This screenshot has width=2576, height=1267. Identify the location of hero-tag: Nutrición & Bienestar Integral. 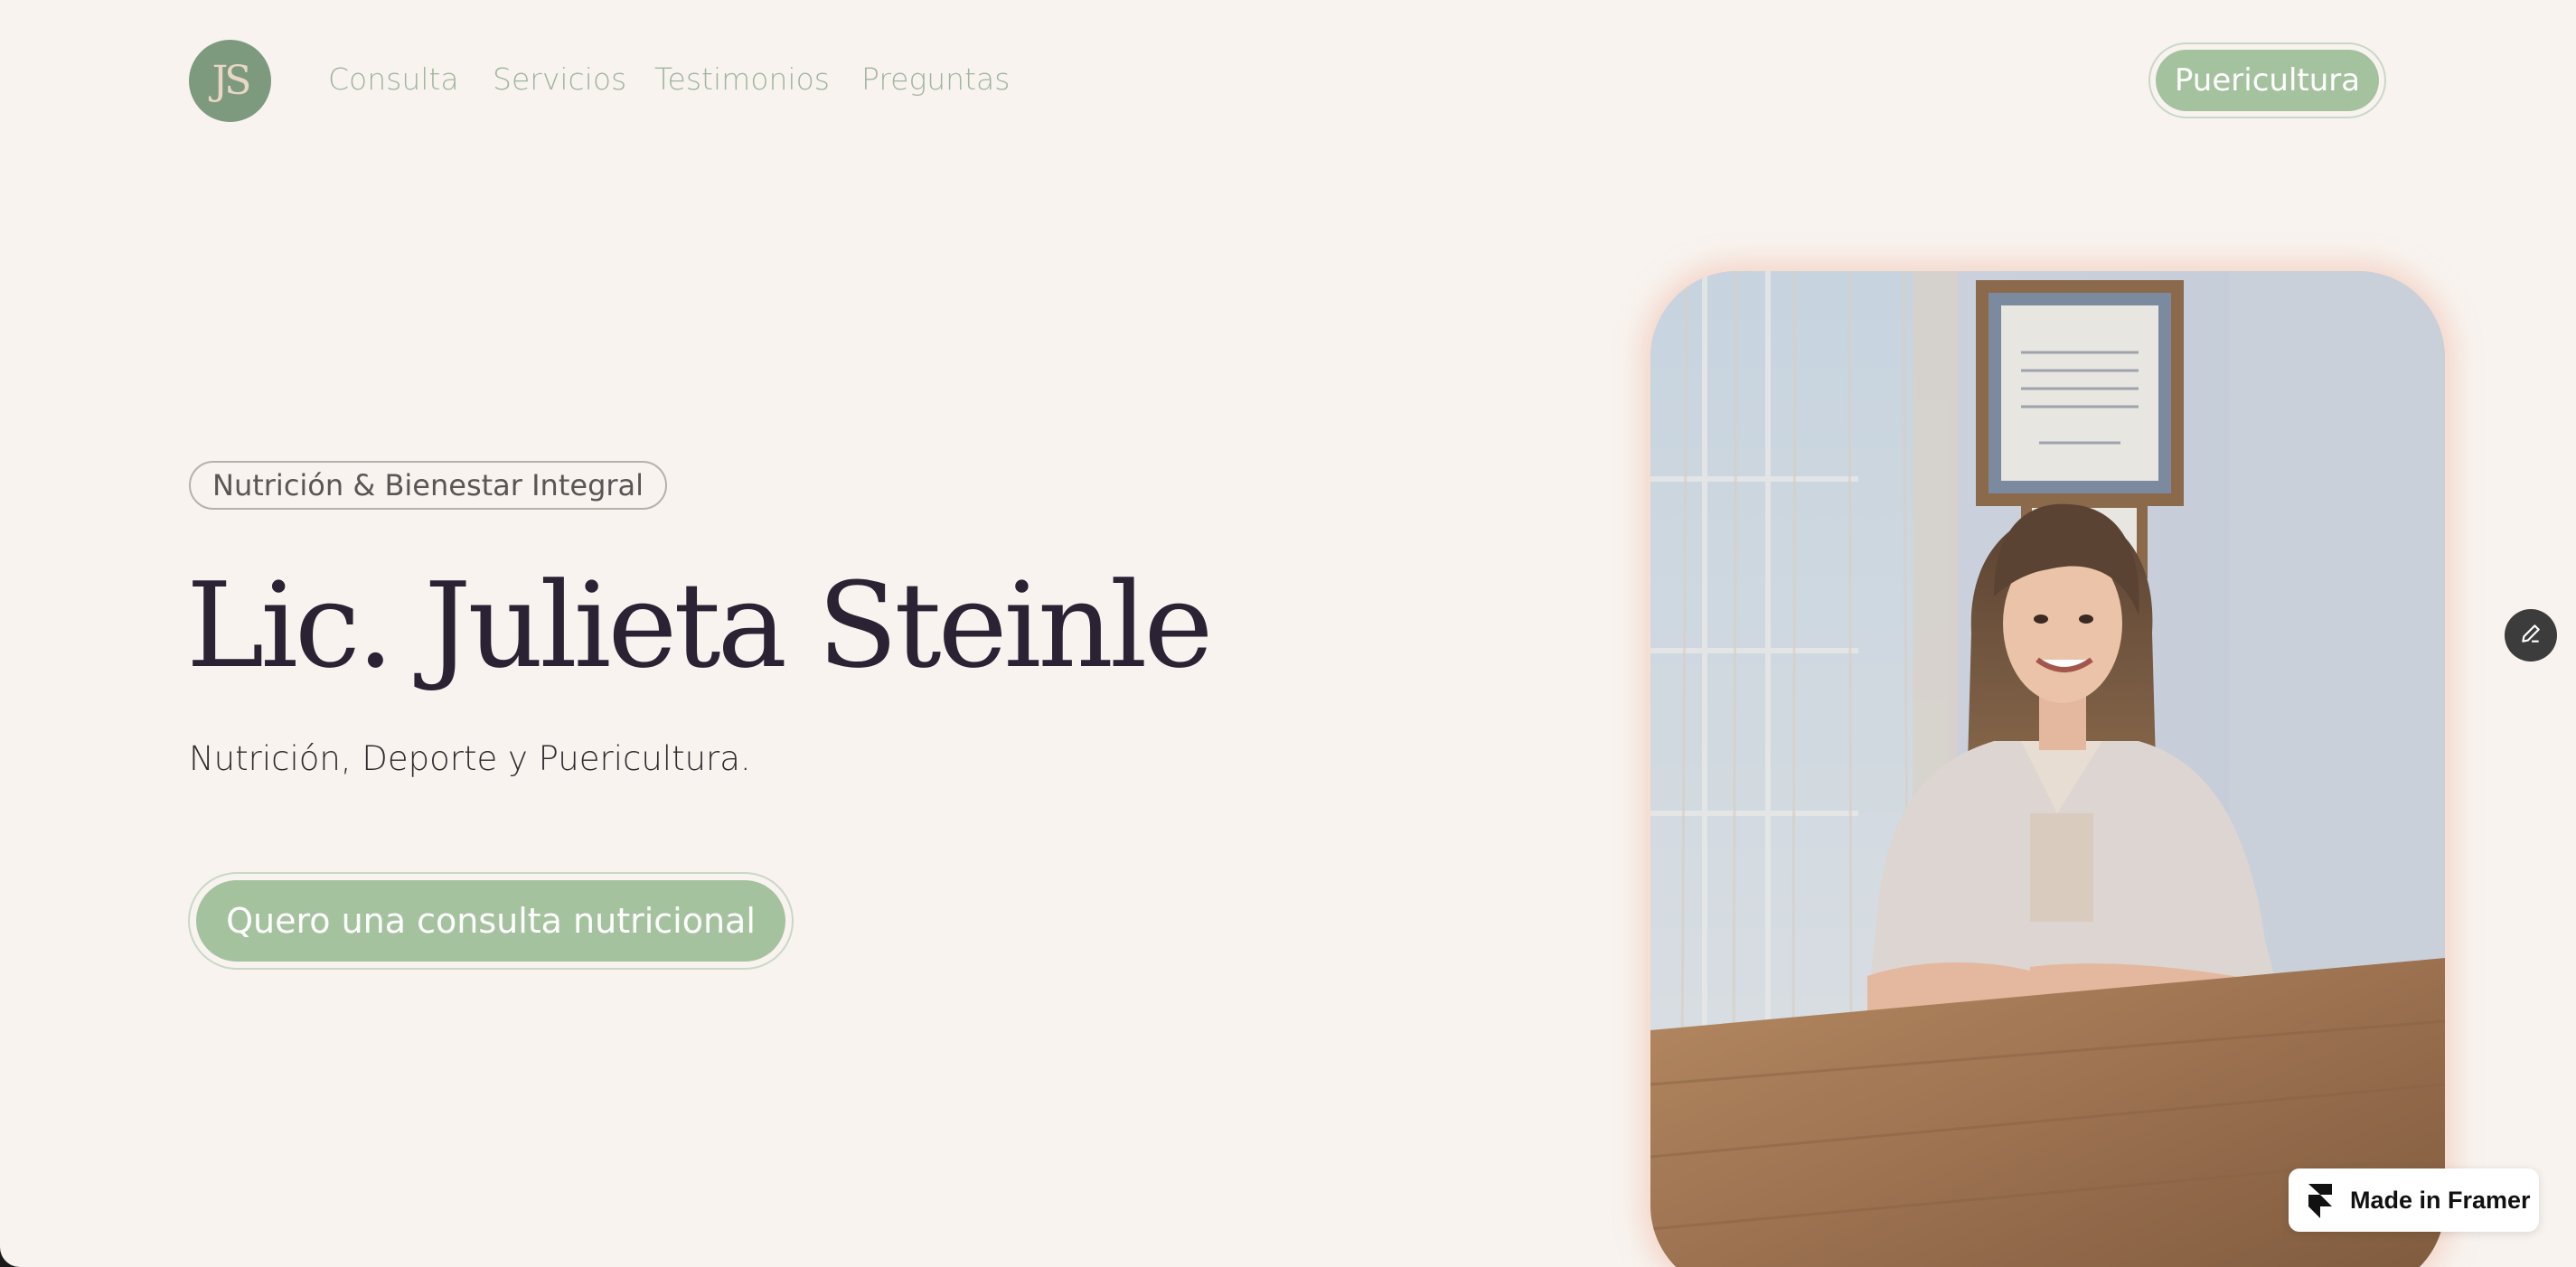
(428, 485).